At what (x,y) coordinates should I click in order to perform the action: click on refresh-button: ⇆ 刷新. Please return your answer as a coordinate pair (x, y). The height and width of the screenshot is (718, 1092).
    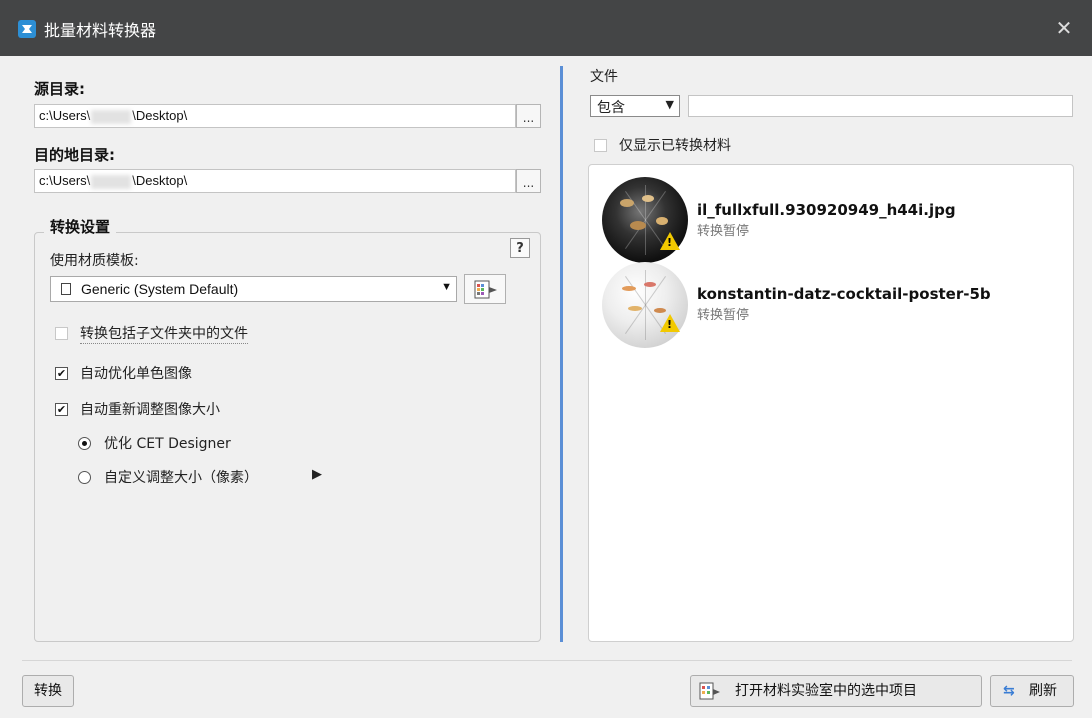
    Looking at the image, I should click on (1032, 691).